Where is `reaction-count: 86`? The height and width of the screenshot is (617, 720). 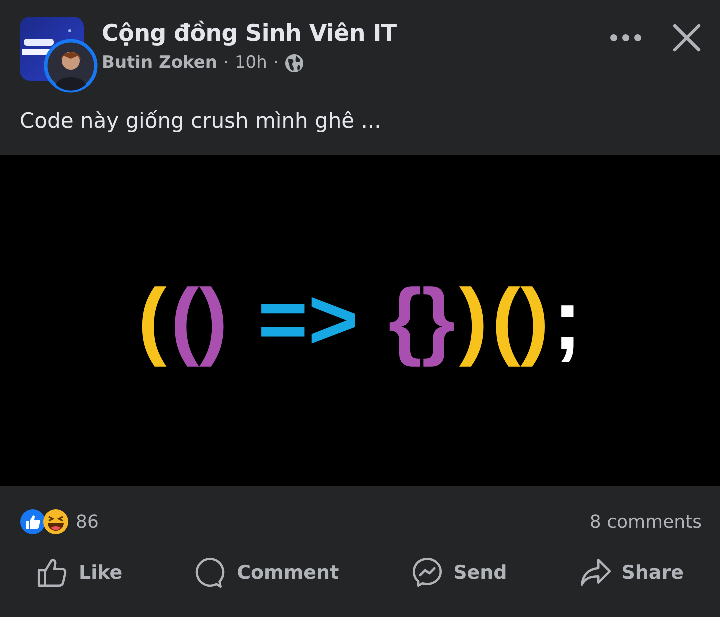 reaction-count: 86 is located at coordinates (87, 522).